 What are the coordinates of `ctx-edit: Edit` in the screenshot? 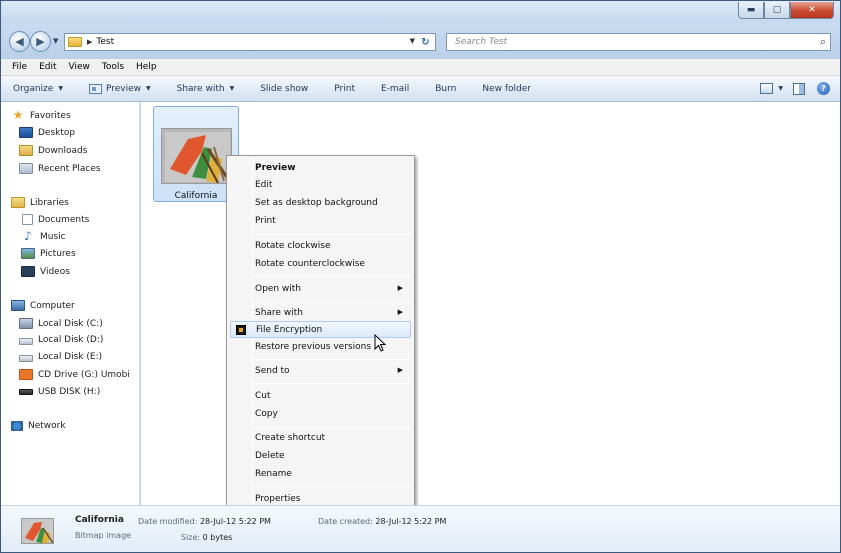 It's located at (320, 184).